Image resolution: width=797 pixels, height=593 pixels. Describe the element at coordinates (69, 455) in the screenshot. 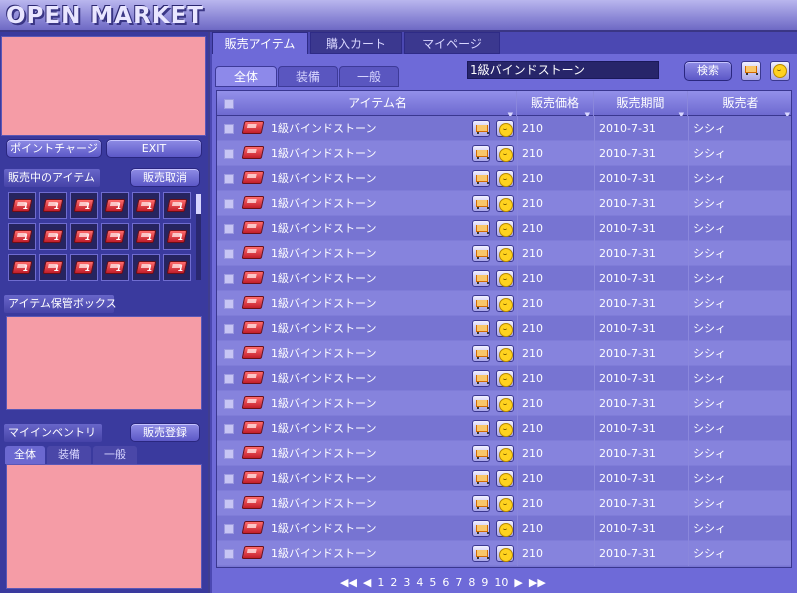

I see `inv-tab-equip: 装備` at that location.